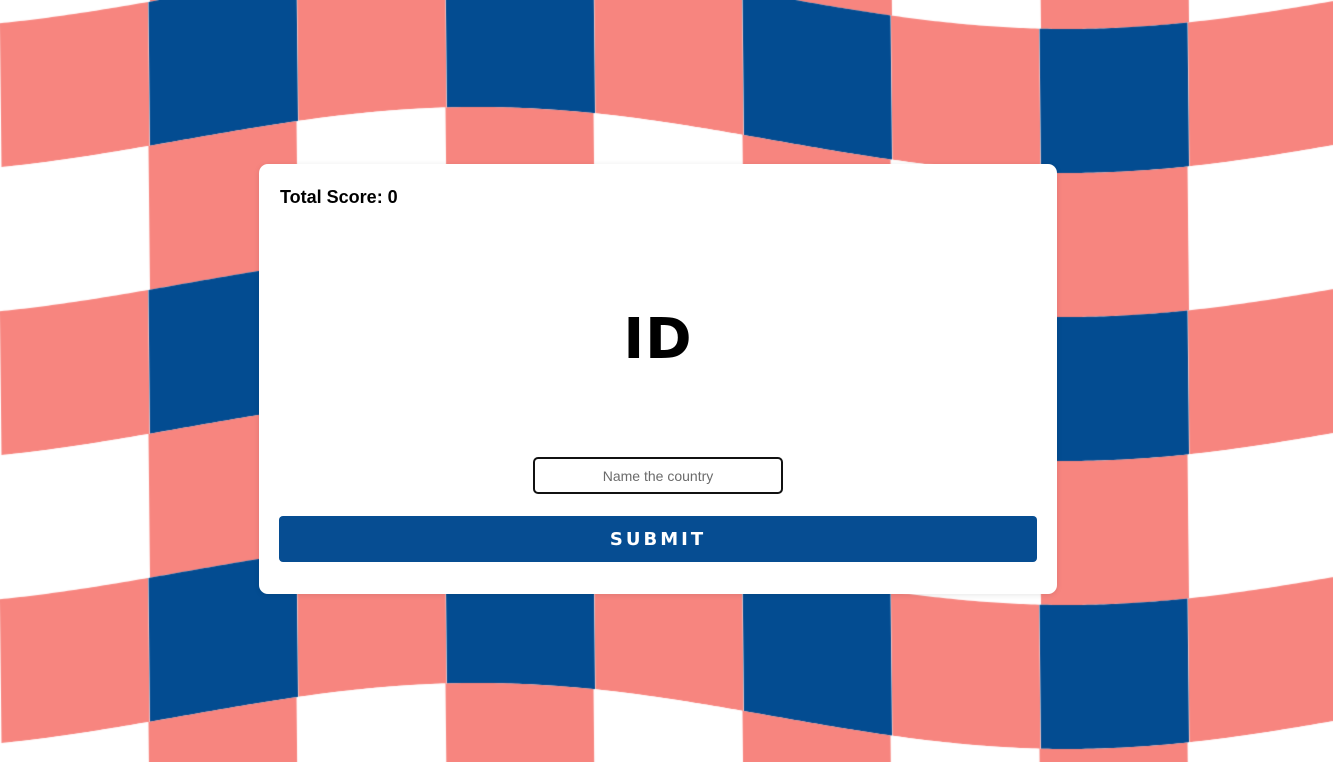 The image size is (1333, 762). Describe the element at coordinates (339, 197) in the screenshot. I see `total-score: Total Score: 0` at that location.